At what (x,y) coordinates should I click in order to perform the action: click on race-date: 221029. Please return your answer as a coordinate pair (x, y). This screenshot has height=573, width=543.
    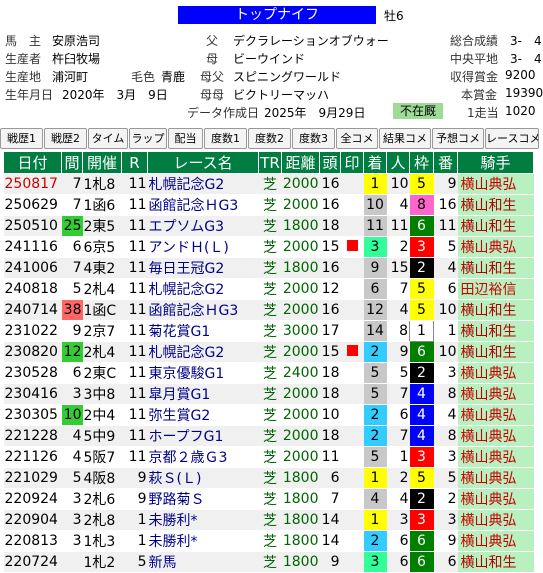
    Looking at the image, I should click on (32, 478).